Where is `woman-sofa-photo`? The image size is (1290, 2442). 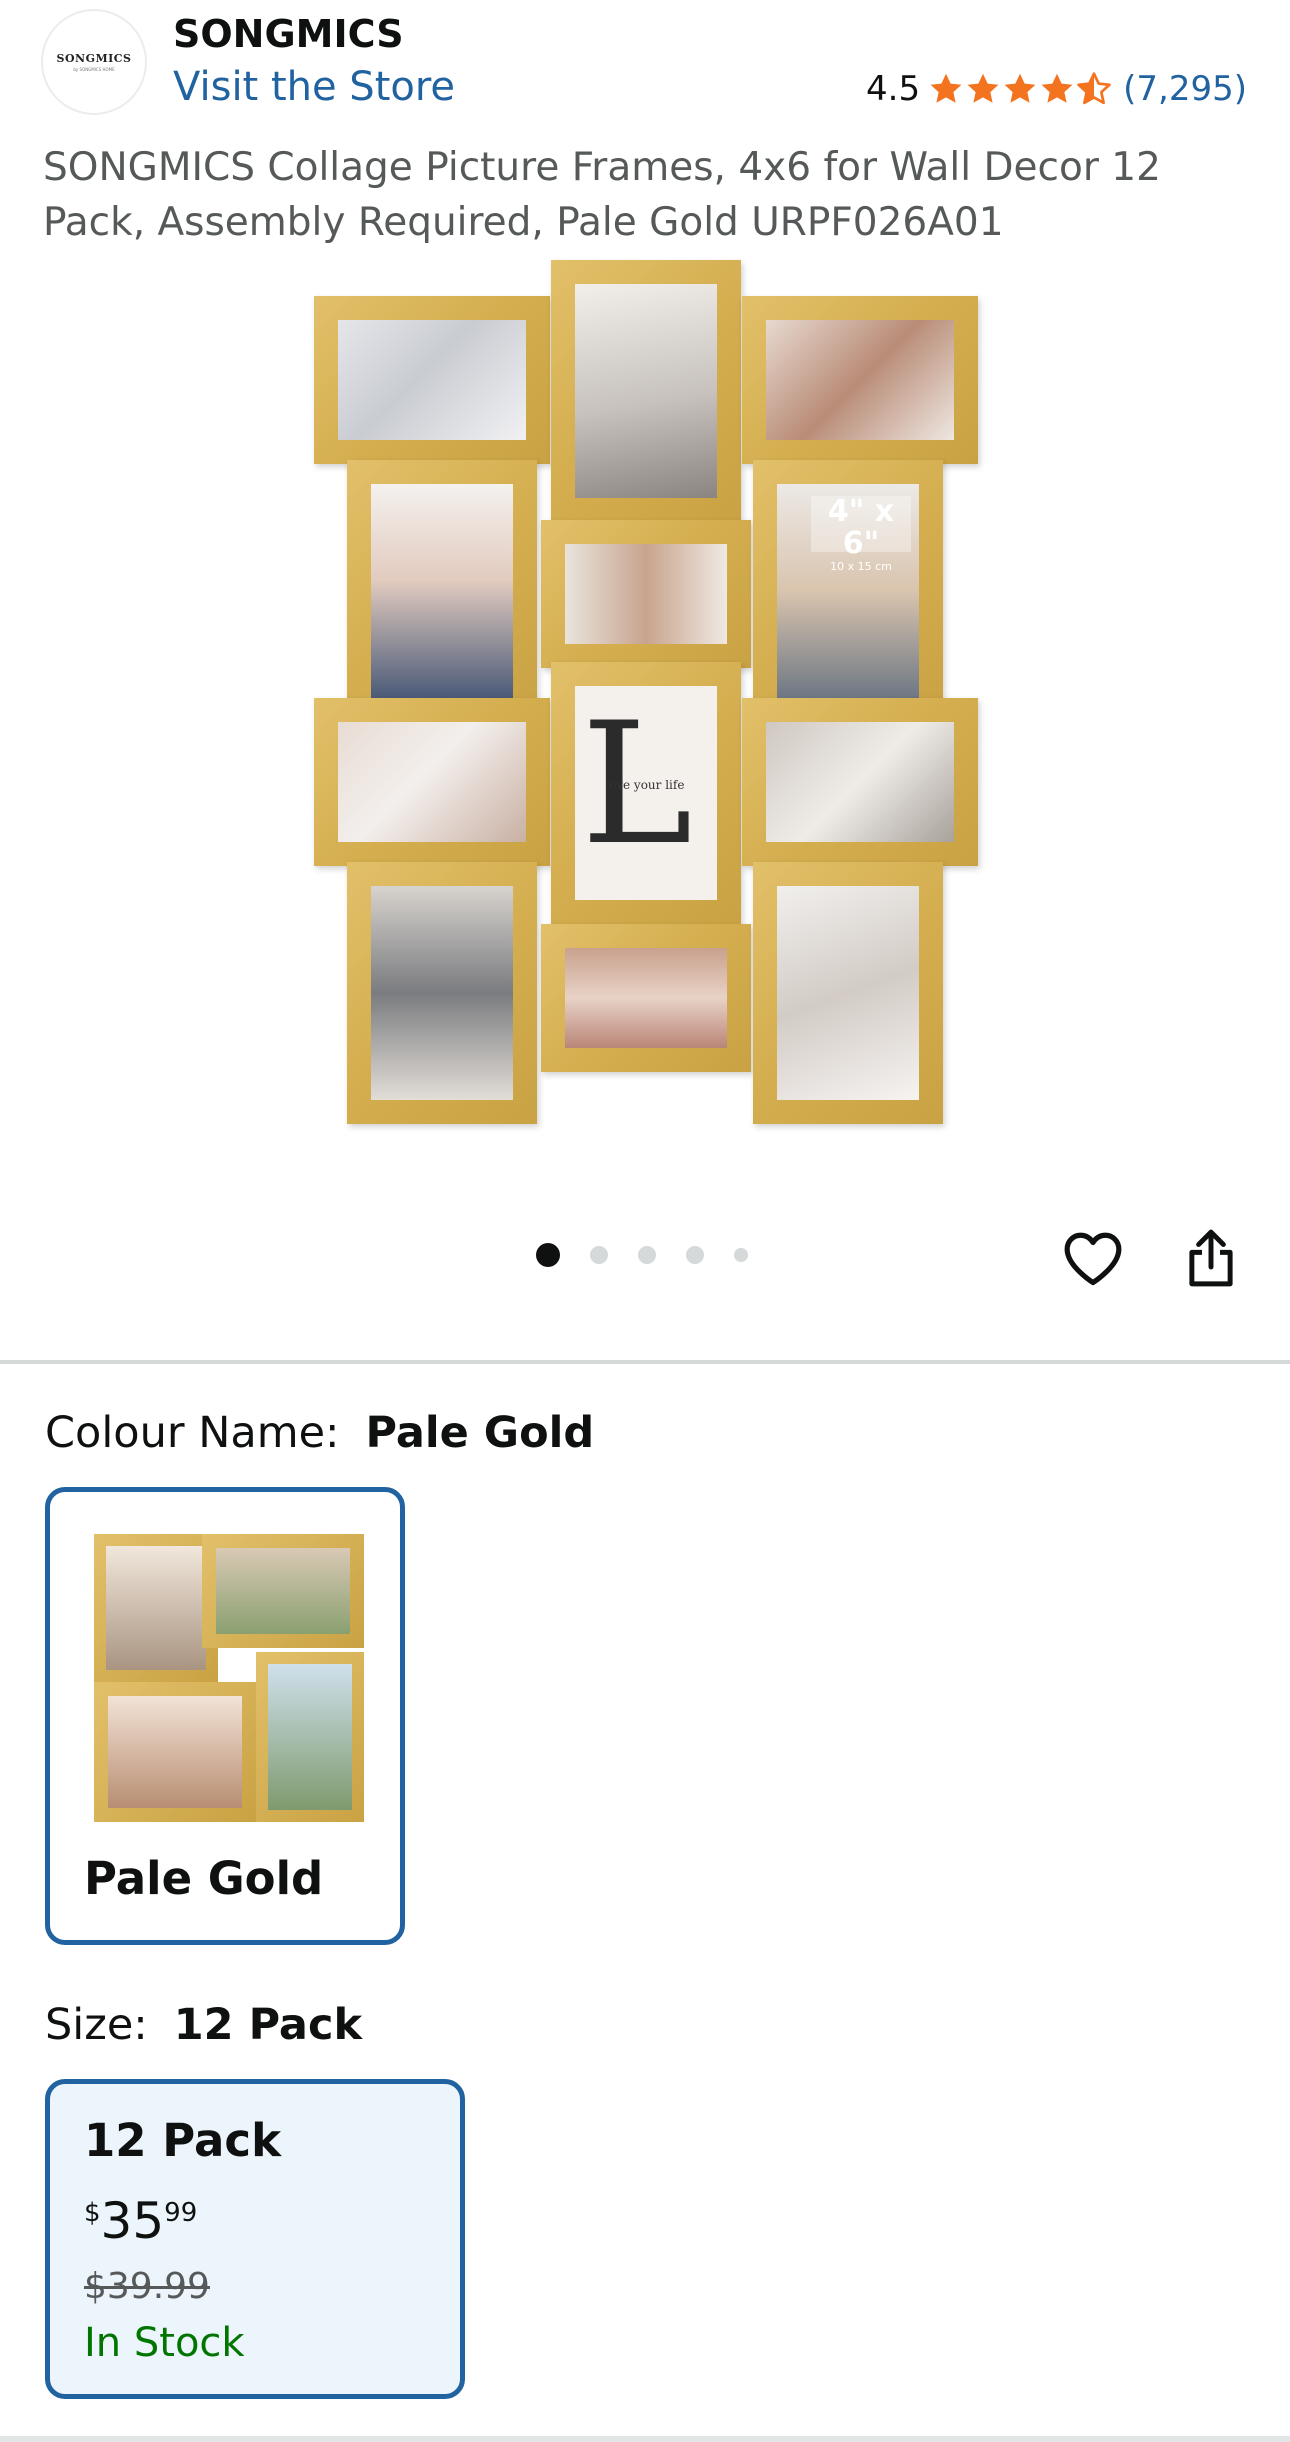
woman-sofa-photo is located at coordinates (646, 998).